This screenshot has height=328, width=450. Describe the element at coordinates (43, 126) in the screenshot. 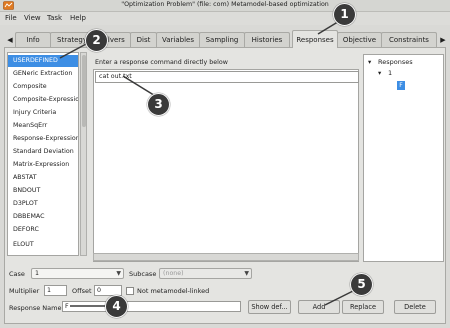

I see `list-item: MeanSqErr` at that location.